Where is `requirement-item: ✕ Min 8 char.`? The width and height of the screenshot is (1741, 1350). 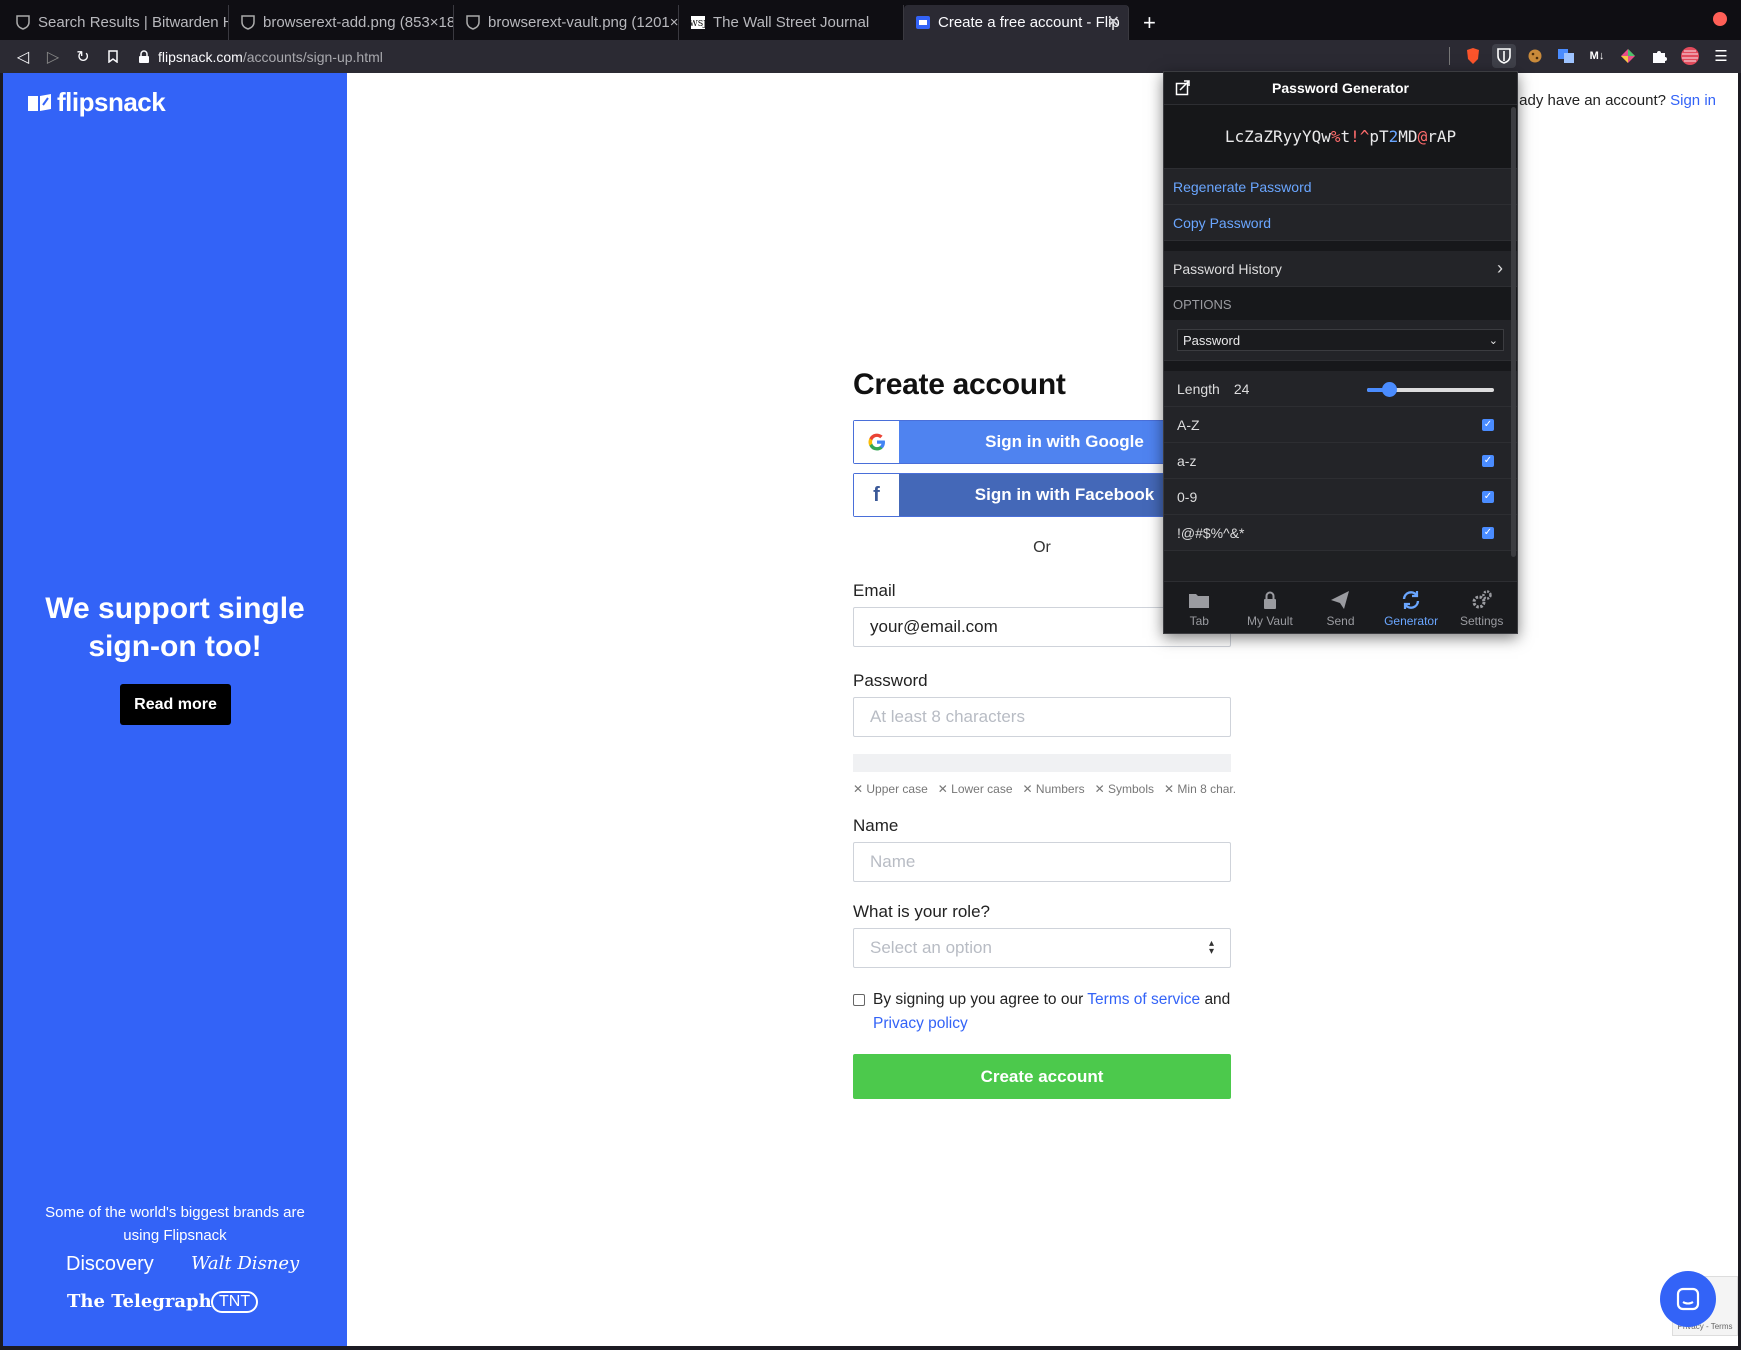
requirement-item: ✕ Min 8 char. is located at coordinates (1200, 789).